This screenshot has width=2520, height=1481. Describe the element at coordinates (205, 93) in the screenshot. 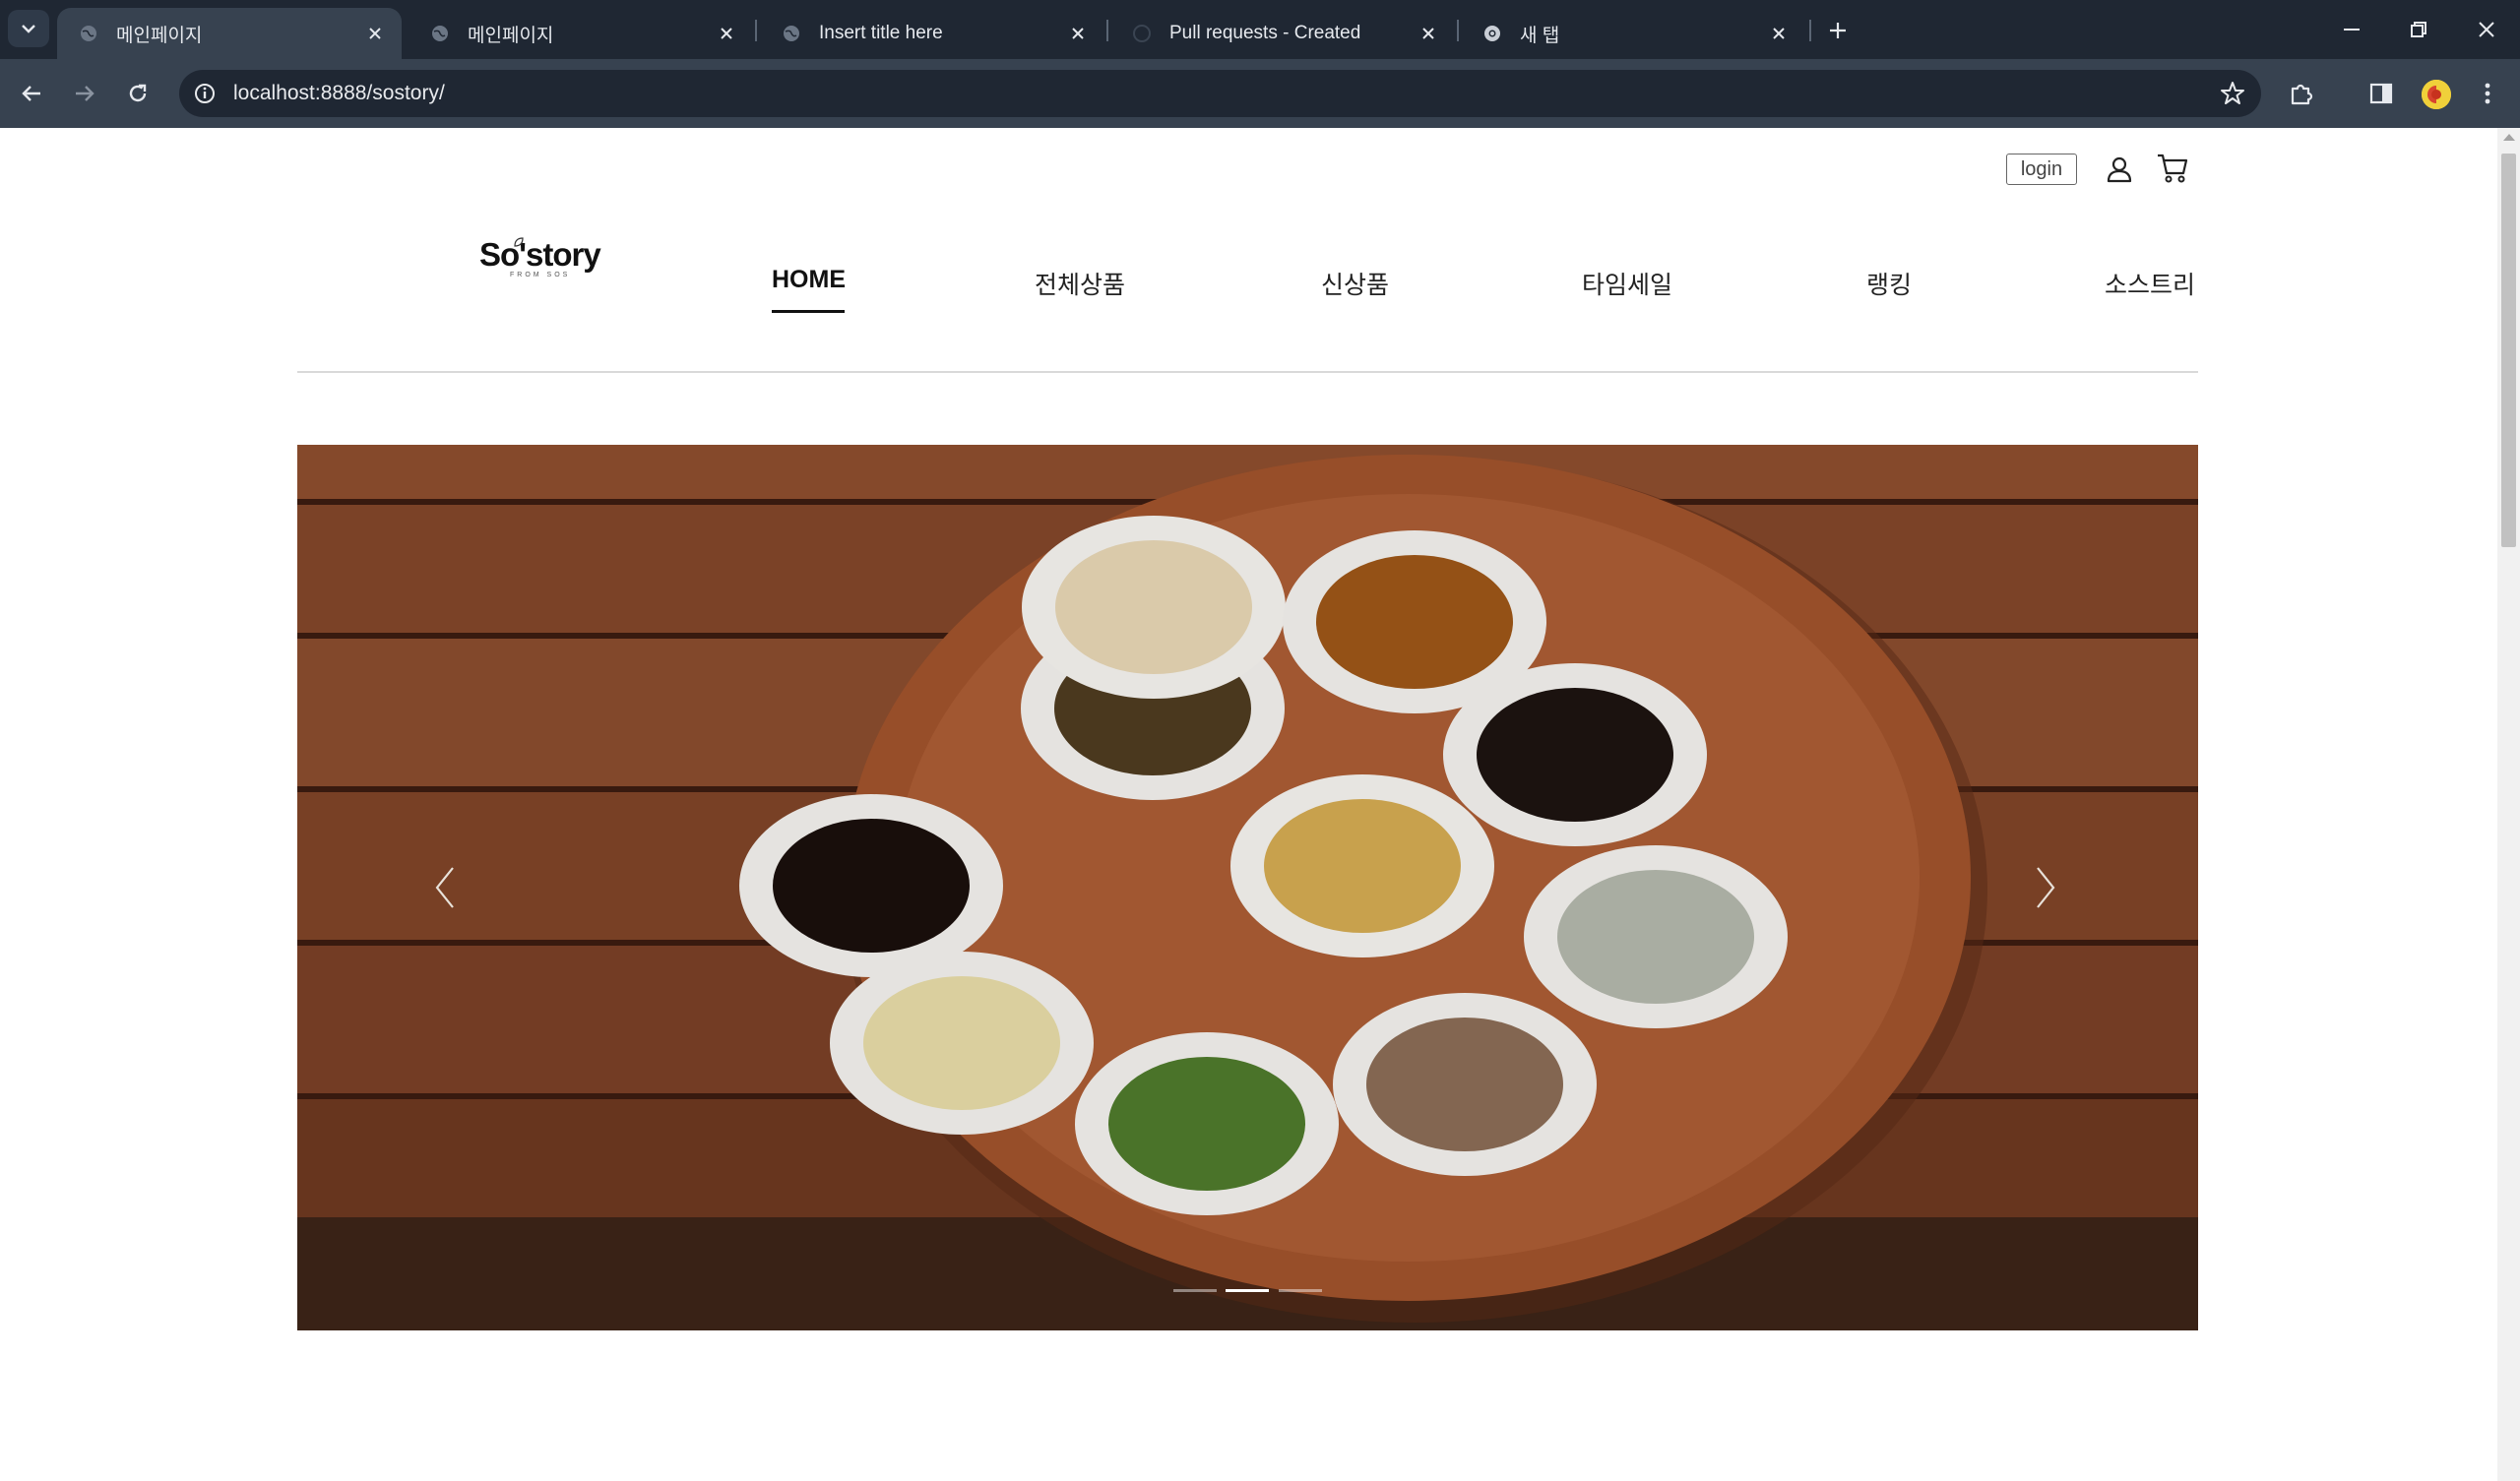

I see `site-info-icon` at that location.